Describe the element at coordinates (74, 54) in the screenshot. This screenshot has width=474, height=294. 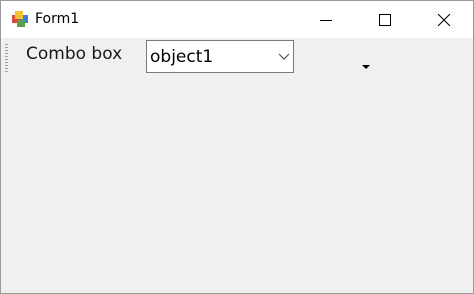
I see `combo-box-label: Combo box` at that location.